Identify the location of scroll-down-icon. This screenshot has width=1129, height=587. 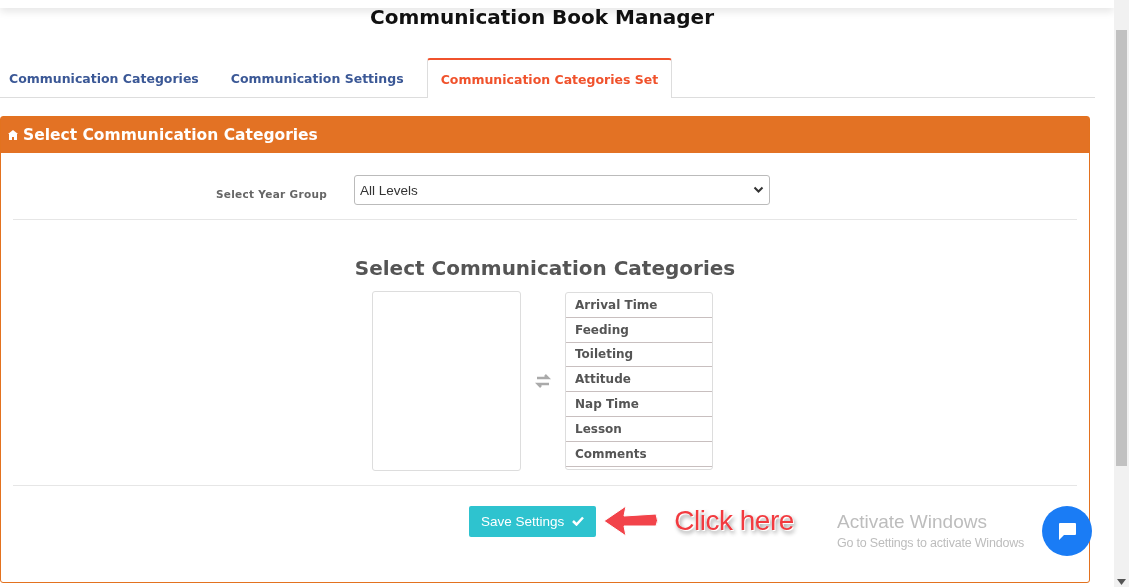
(1121, 582).